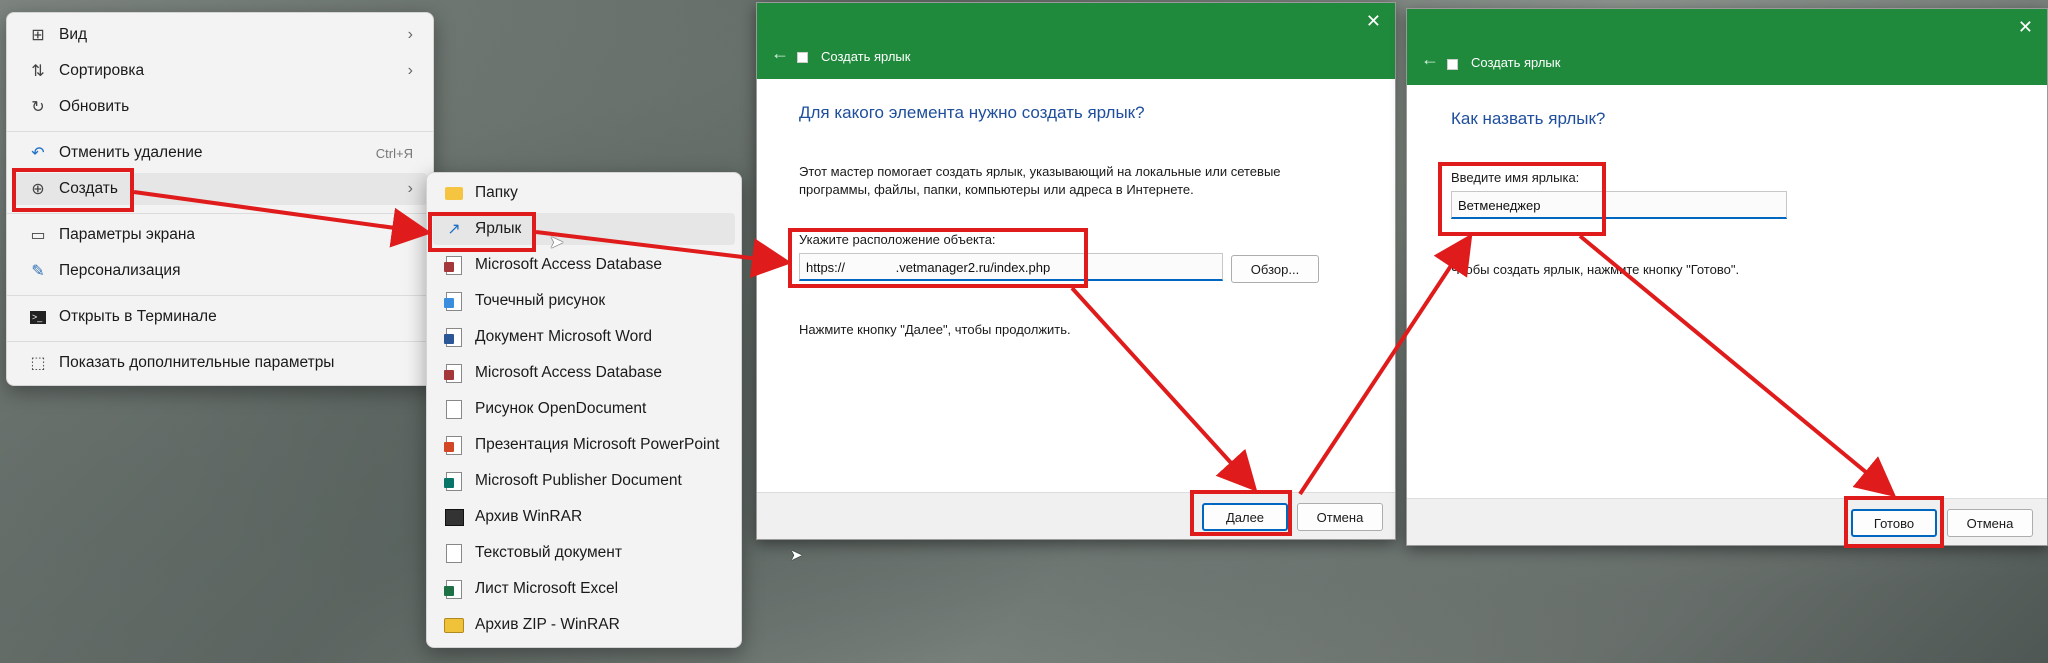  What do you see at coordinates (663, 254) in the screenshot?
I see `arrow-shortcut-to-location` at bounding box center [663, 254].